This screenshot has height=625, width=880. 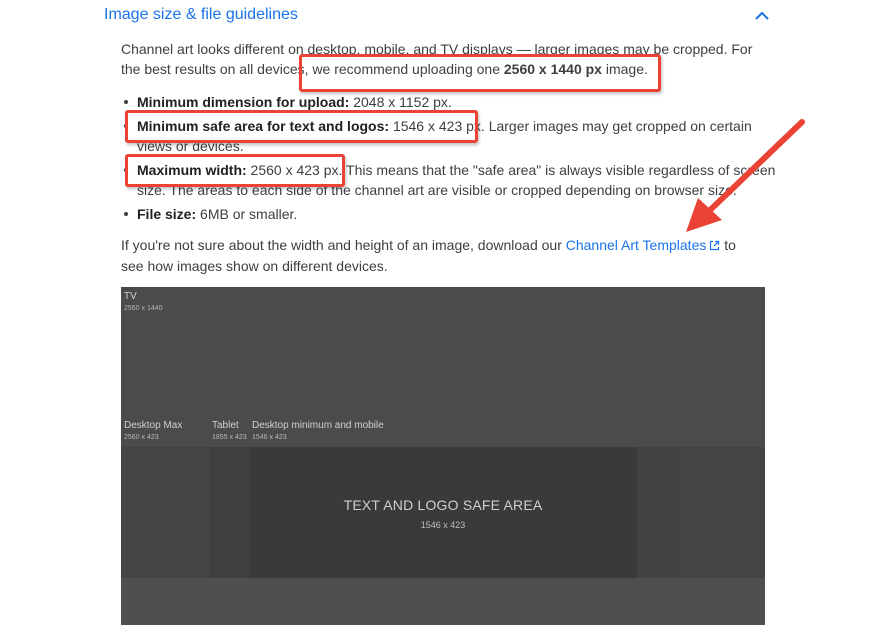 I want to click on annotation-arrow-icon, so click(x=745, y=175).